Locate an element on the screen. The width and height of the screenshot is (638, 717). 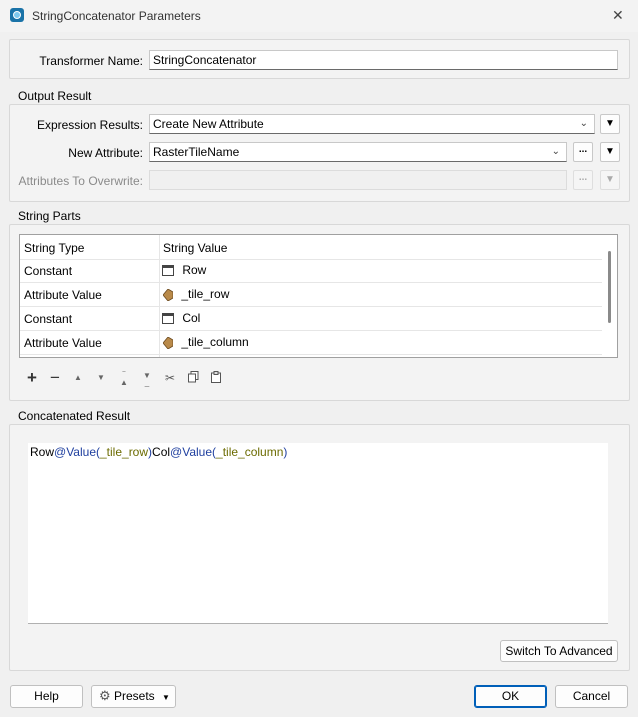
transformer-name-label: Transformer Name: is located at coordinates (91, 61).